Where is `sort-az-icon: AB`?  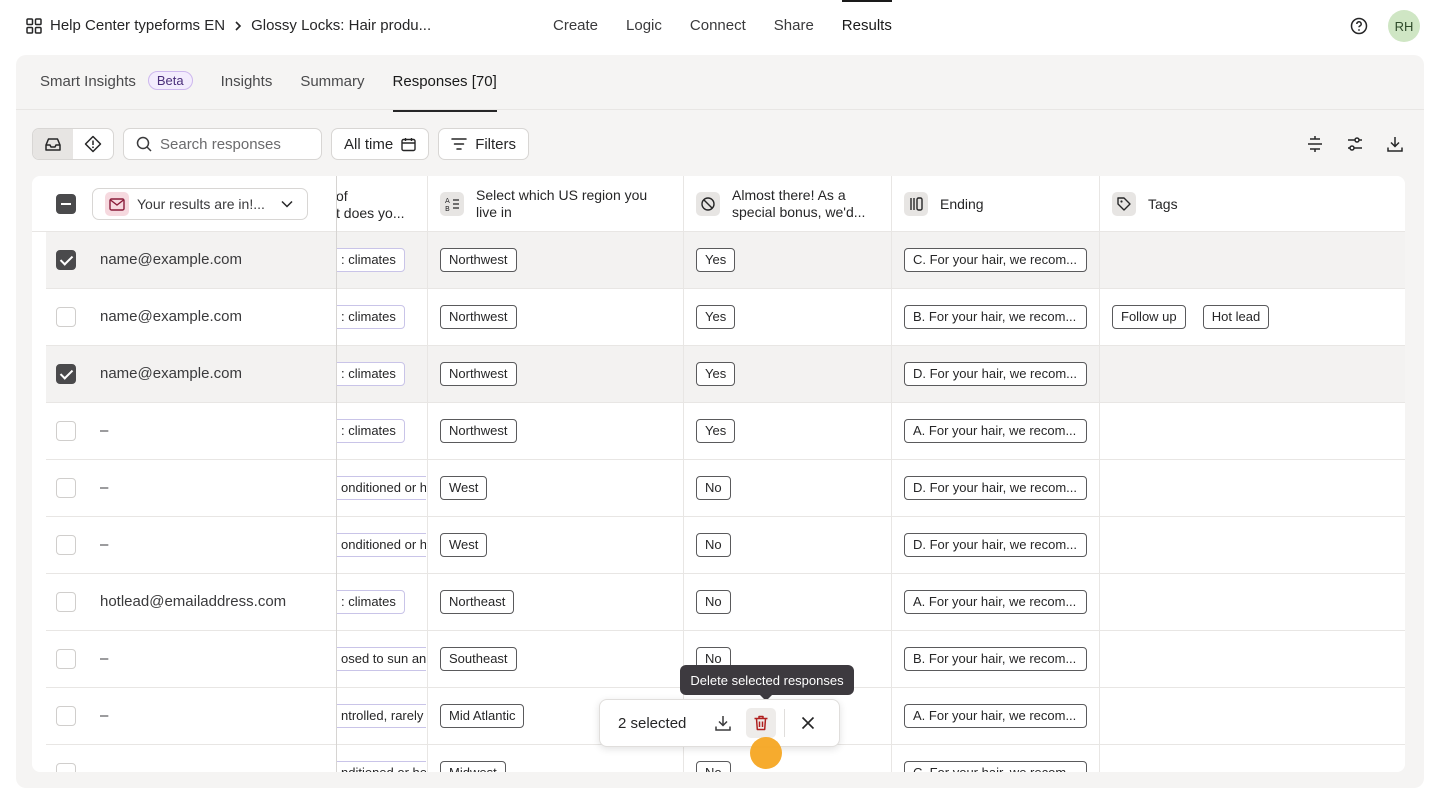
sort-az-icon: AB is located at coordinates (452, 204).